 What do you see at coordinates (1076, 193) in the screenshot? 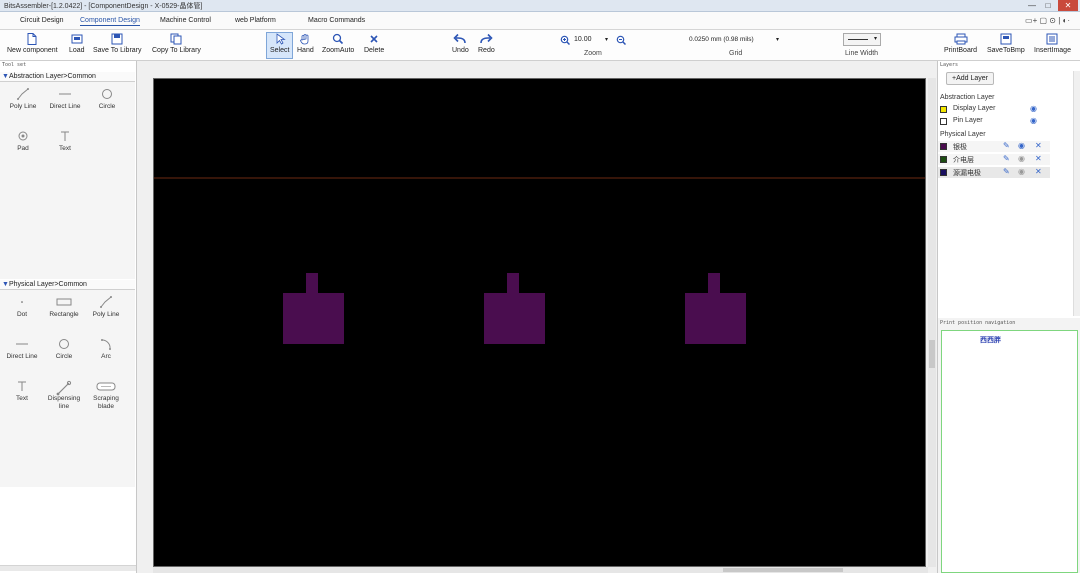
I see `layers-scrollbar` at bounding box center [1076, 193].